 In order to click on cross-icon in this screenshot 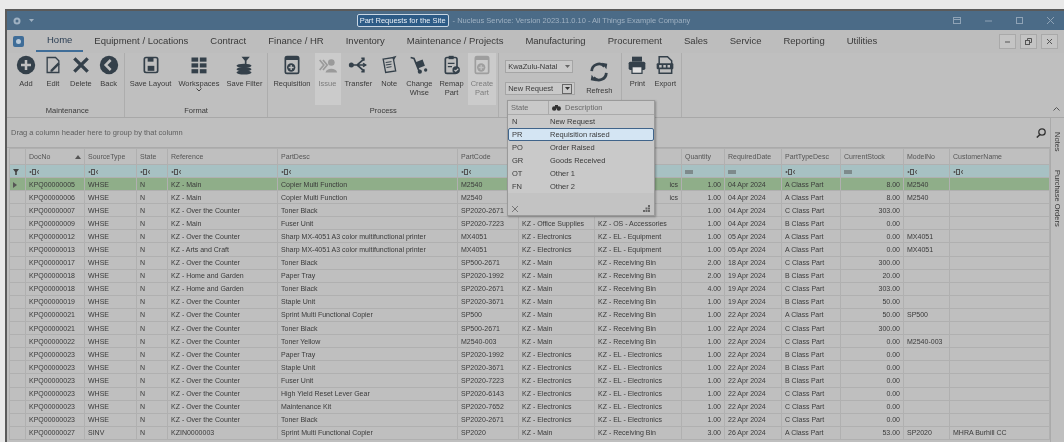, I will do `click(80, 65)`.